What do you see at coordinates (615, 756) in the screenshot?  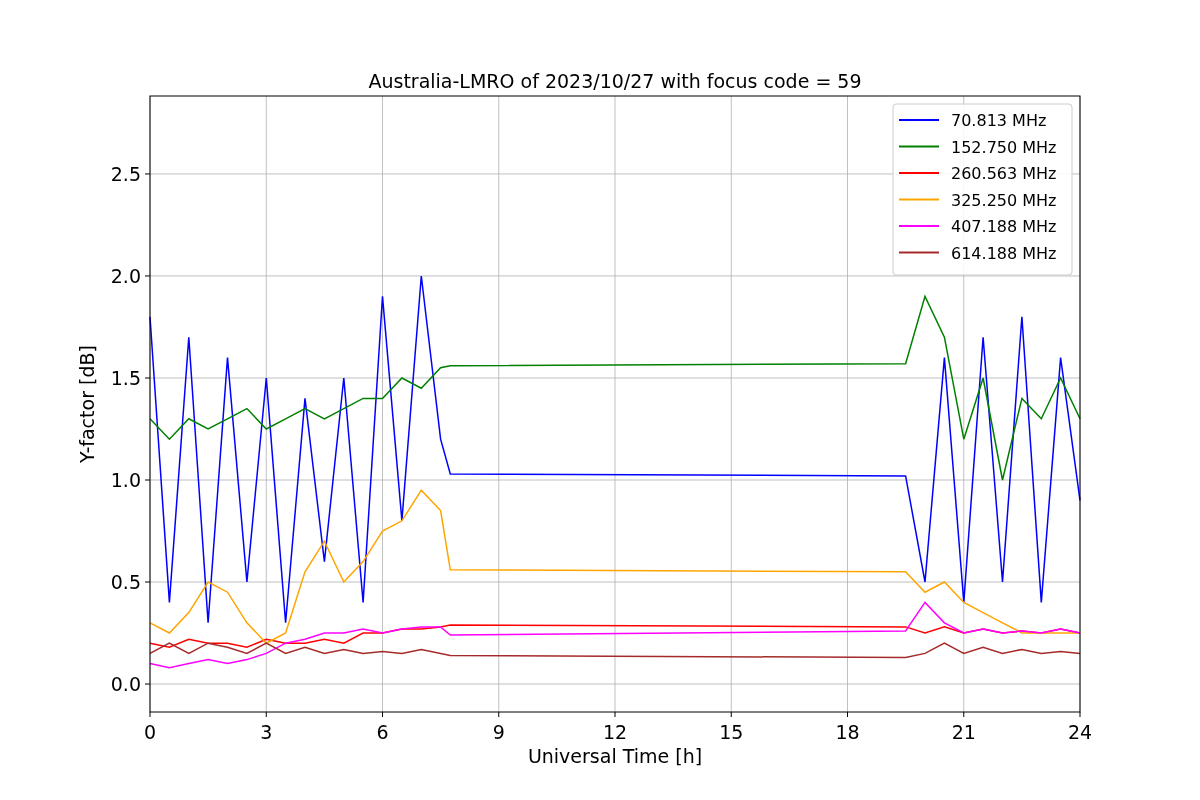 I see `x-axis-label: Universal Time [h]` at bounding box center [615, 756].